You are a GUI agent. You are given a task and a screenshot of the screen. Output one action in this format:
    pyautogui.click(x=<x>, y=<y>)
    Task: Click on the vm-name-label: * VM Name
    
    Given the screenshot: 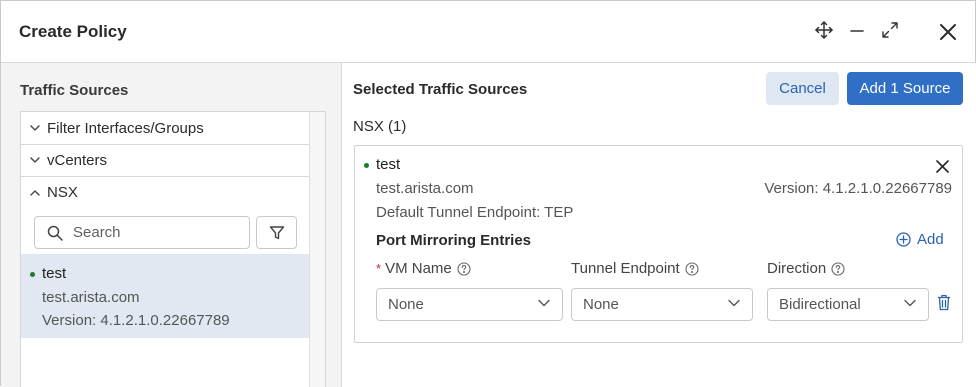 What is the action you would take?
    pyautogui.click(x=423, y=268)
    